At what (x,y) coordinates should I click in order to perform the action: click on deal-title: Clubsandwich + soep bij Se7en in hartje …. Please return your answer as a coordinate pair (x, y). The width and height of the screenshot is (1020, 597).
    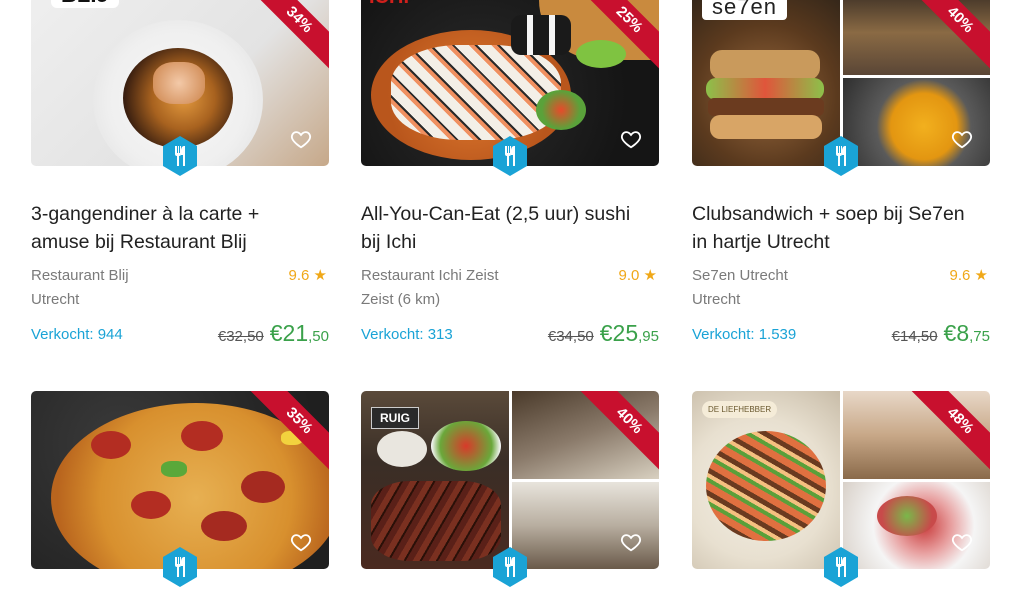
    Looking at the image, I should click on (841, 228).